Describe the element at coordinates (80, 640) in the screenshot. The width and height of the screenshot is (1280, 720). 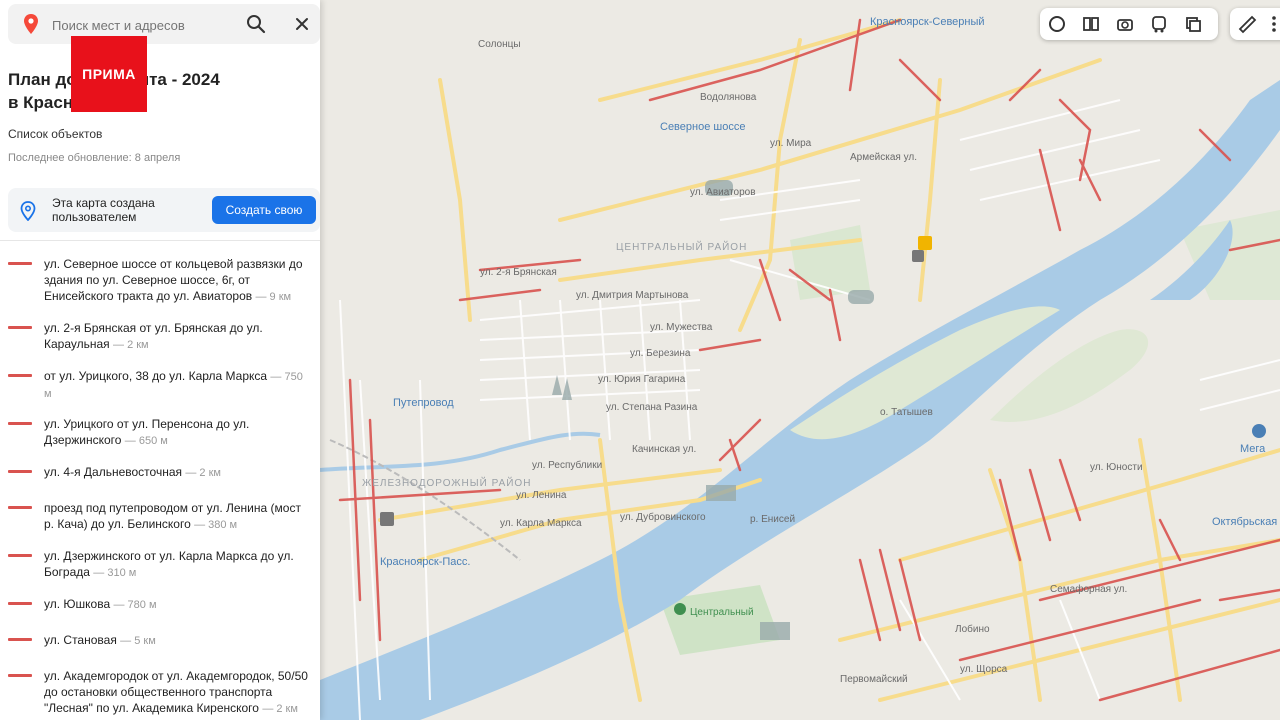
I see `item-name: ул. Становая` at that location.